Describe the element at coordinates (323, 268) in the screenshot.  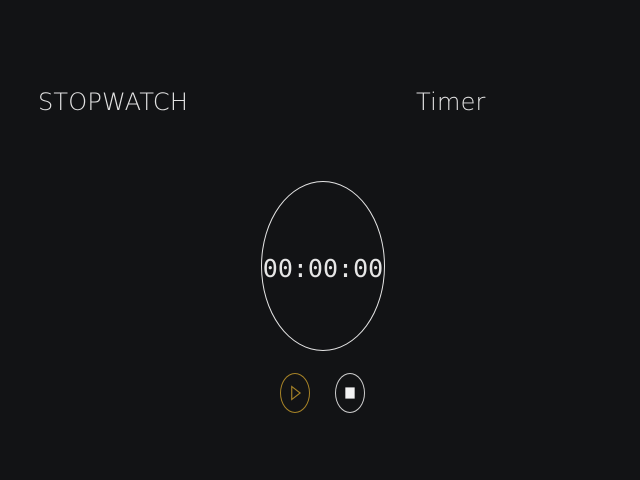
I see `elapsed-time-display: 00:00:00` at that location.